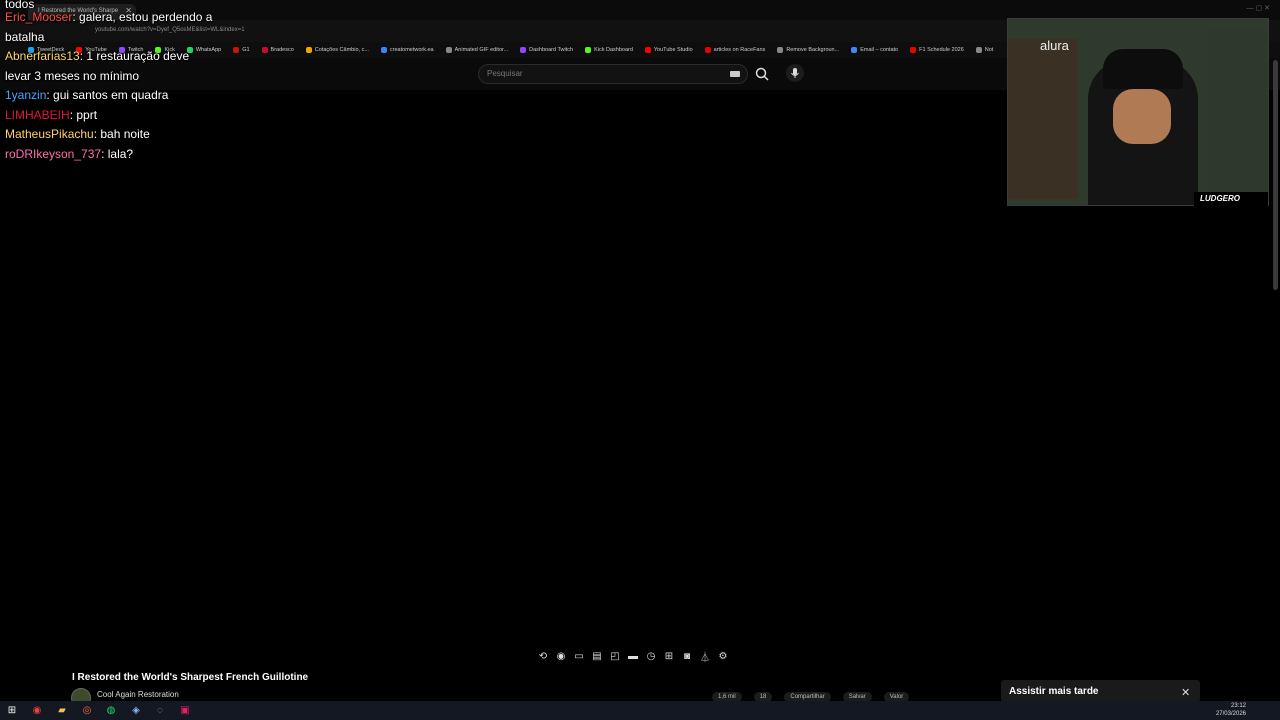 The image size is (1280, 720). Describe the element at coordinates (160, 710) in the screenshot. I see `obs-icon: ◌` at that location.